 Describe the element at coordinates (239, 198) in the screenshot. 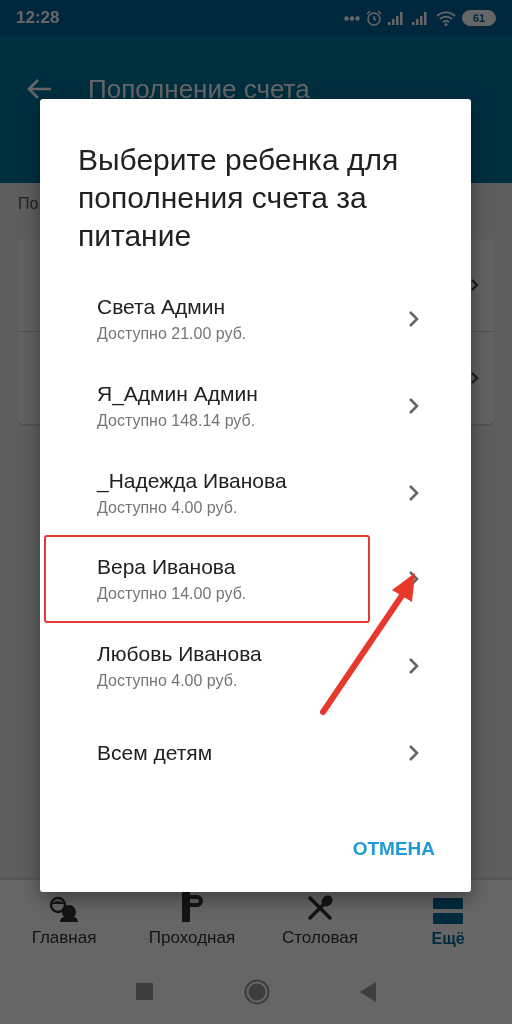

I see `dialog-title: Выберите ребенка для пополнения счета за питание` at that location.